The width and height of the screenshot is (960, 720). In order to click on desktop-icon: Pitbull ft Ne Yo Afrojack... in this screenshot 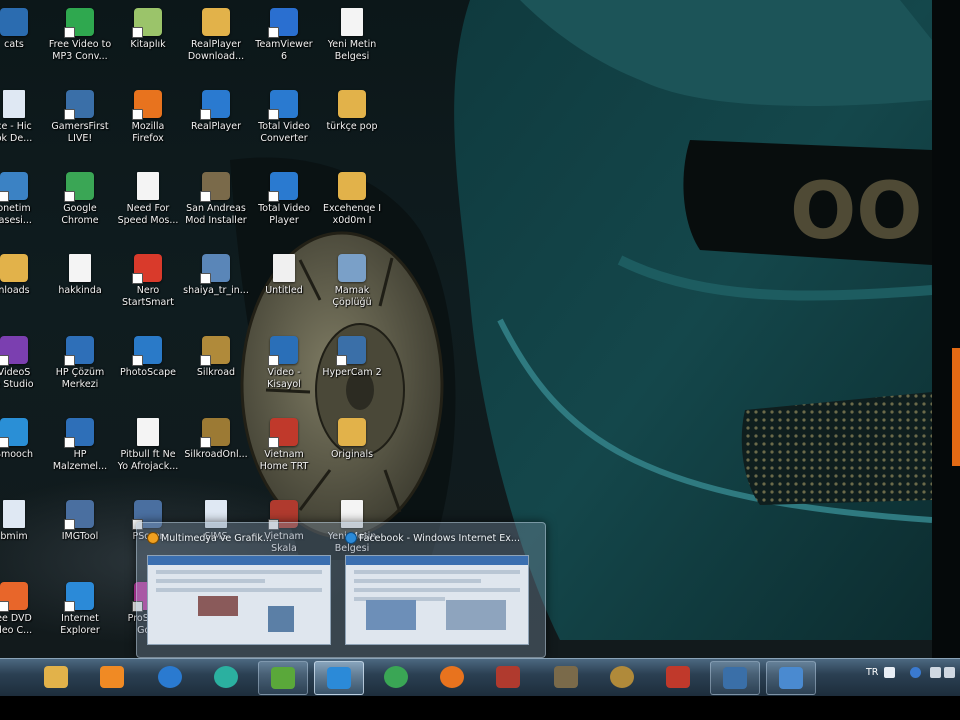, I will do `click(148, 445)`.